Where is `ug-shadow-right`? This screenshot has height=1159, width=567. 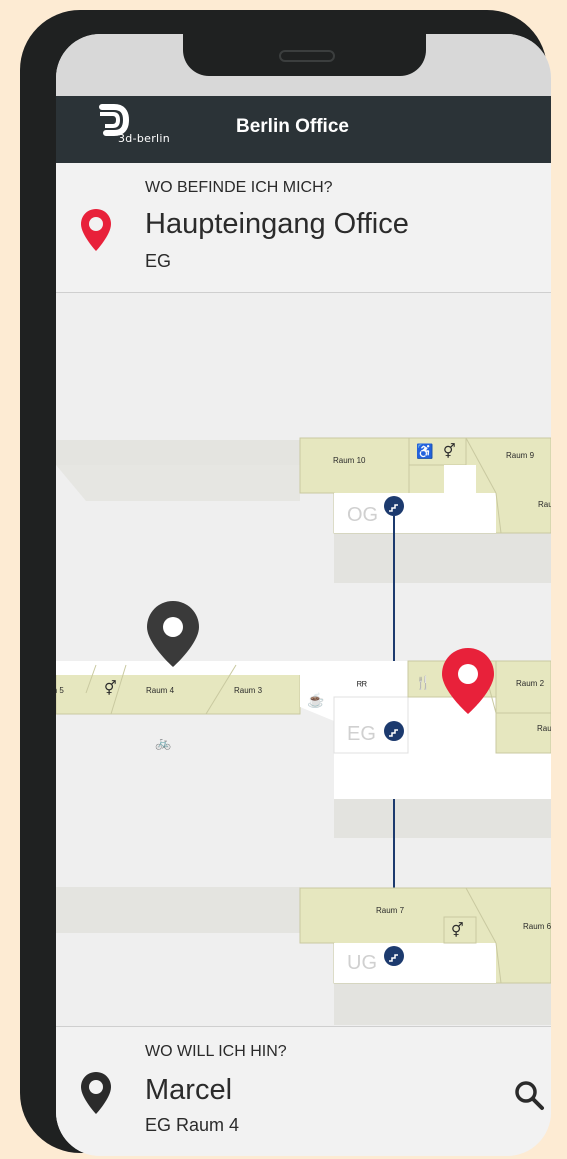
ug-shadow-right is located at coordinates (442, 1004).